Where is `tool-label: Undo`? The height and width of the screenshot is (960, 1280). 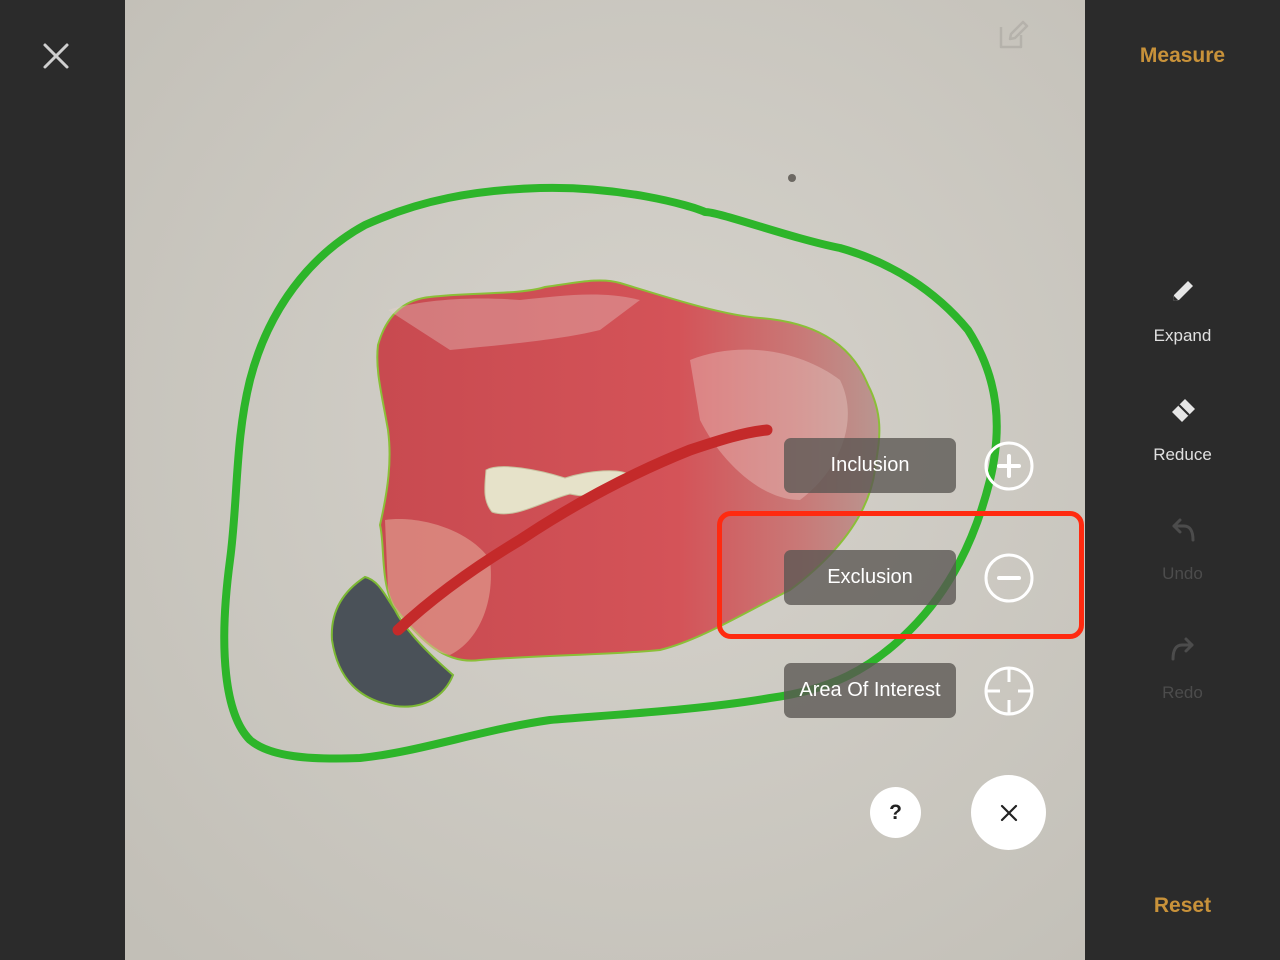
tool-label: Undo is located at coordinates (1182, 573).